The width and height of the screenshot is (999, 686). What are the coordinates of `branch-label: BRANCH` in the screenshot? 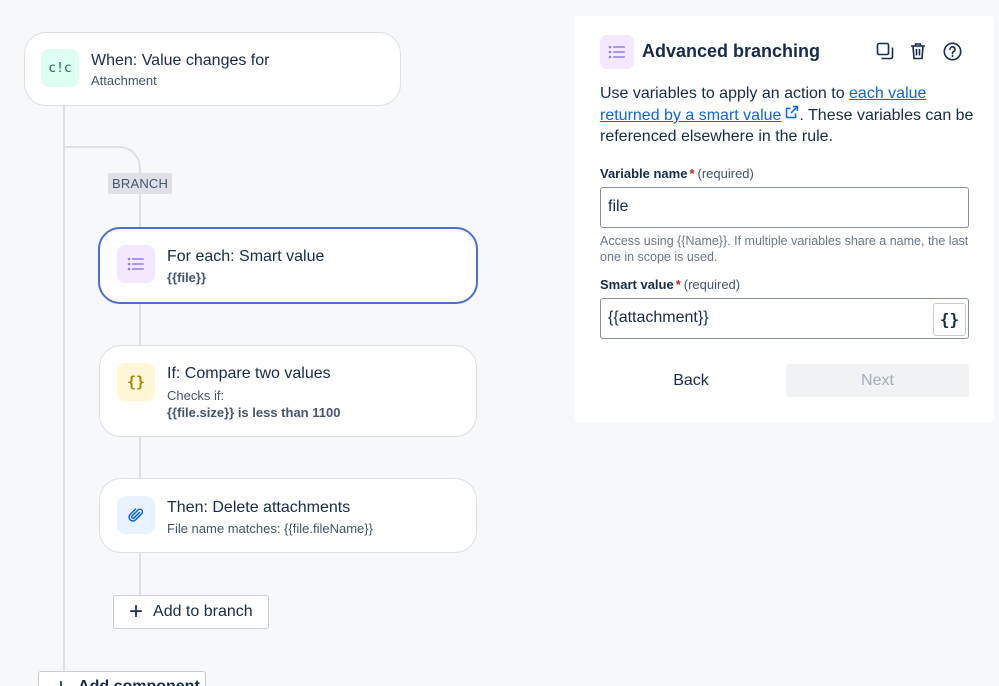 It's located at (140, 183).